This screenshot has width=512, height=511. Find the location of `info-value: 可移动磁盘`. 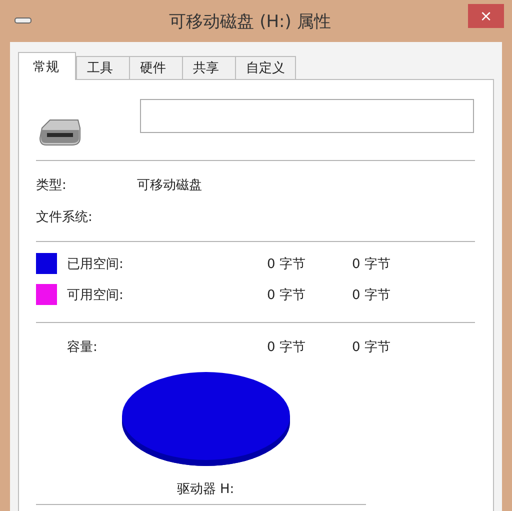

info-value: 可移动磁盘 is located at coordinates (169, 185).